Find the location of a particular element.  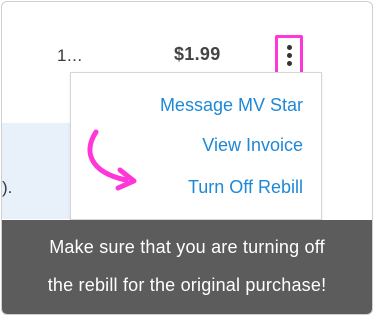

caption-line-1: Make sure that you are turning off is located at coordinates (187, 247).